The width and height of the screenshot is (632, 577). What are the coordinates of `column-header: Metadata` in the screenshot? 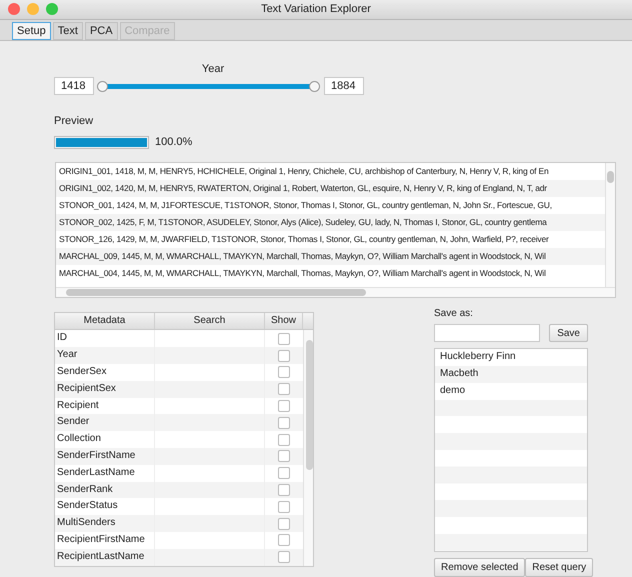 It's located at (105, 321).